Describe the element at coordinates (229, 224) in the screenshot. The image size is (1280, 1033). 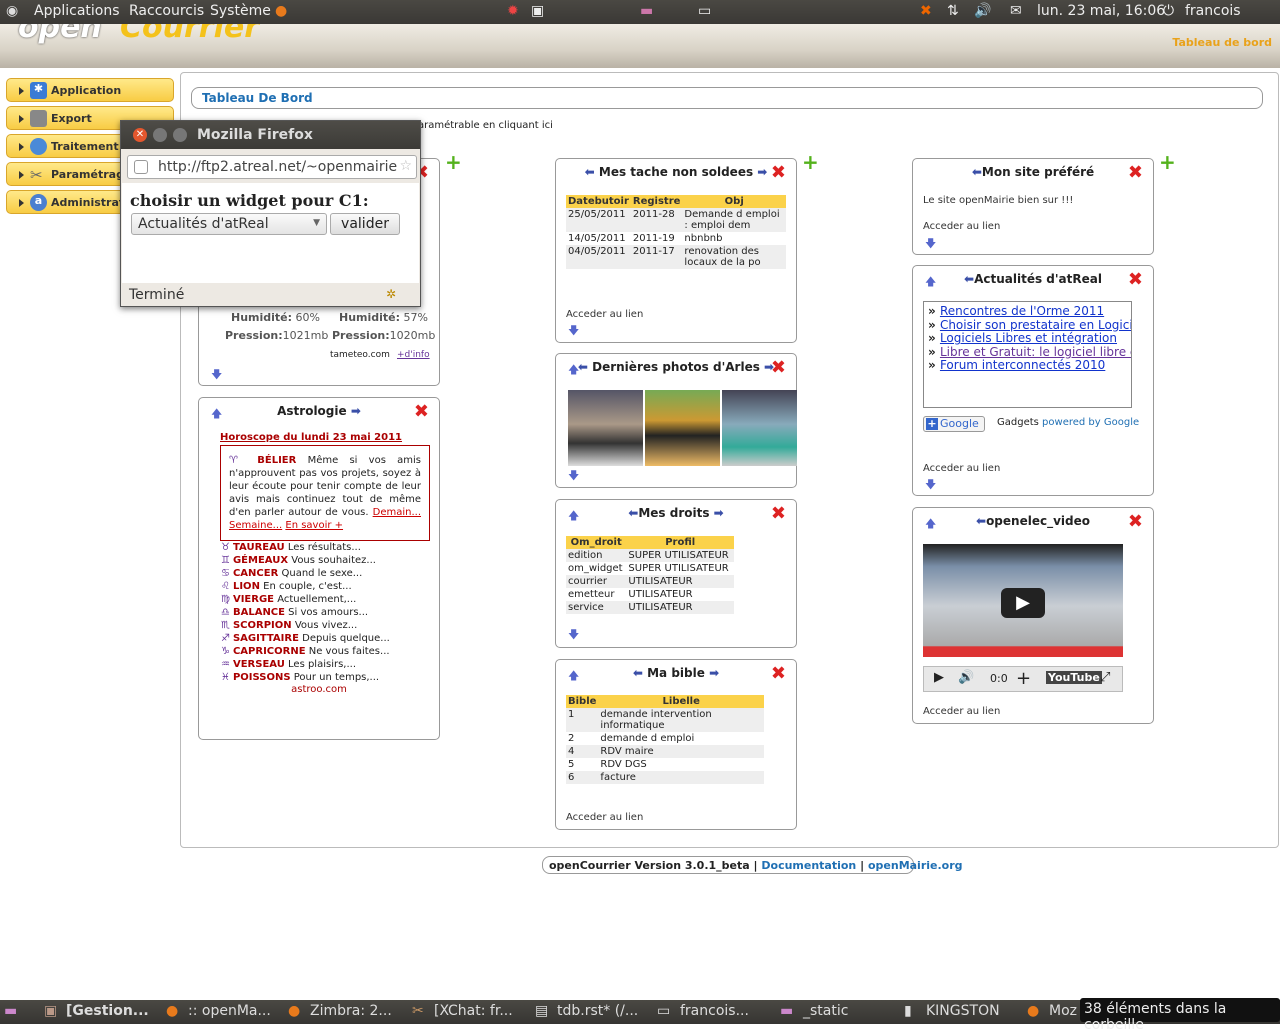
I see `widget-select: Actualités d'atReal ▼` at that location.